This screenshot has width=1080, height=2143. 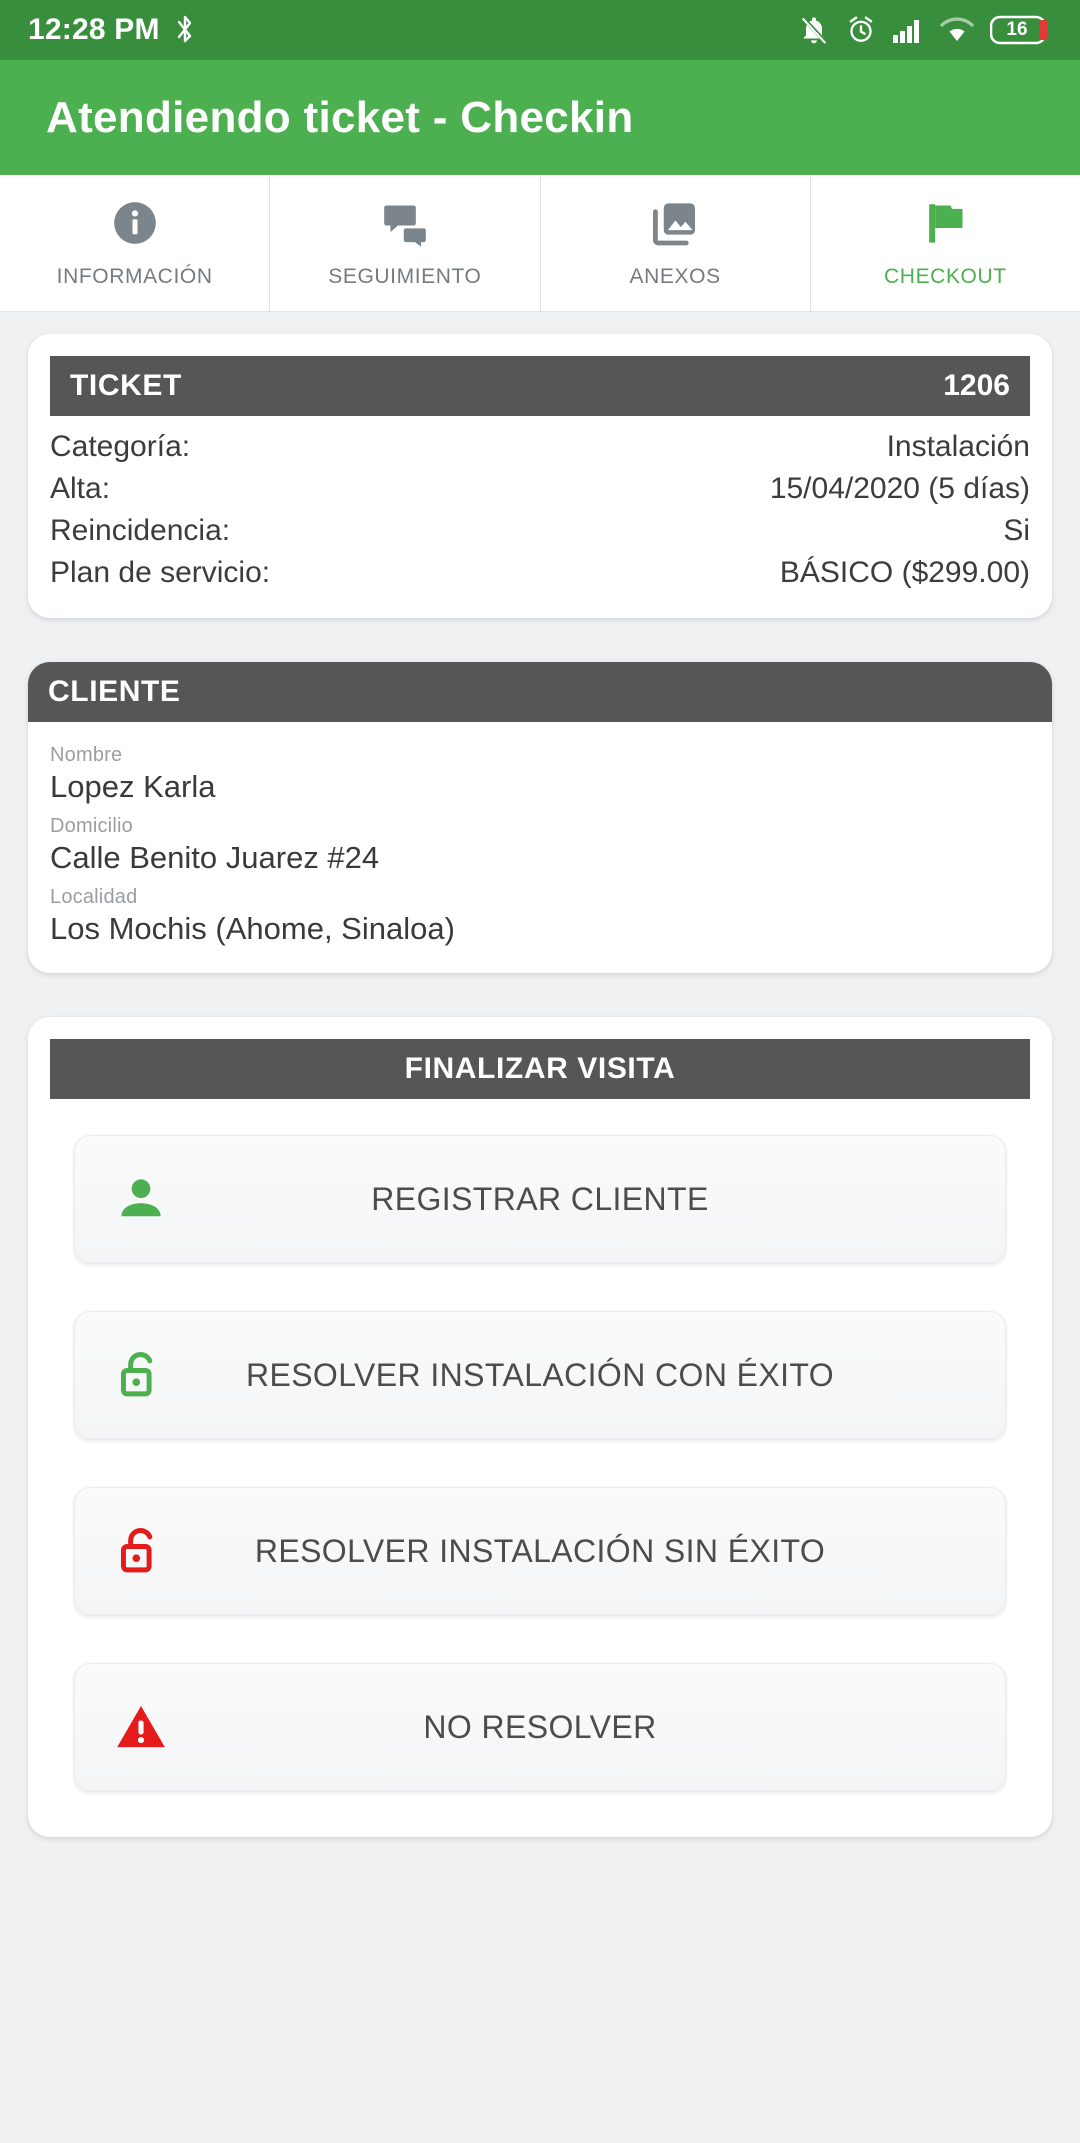 I want to click on tab-checkout: CHECKOUT, so click(x=945, y=243).